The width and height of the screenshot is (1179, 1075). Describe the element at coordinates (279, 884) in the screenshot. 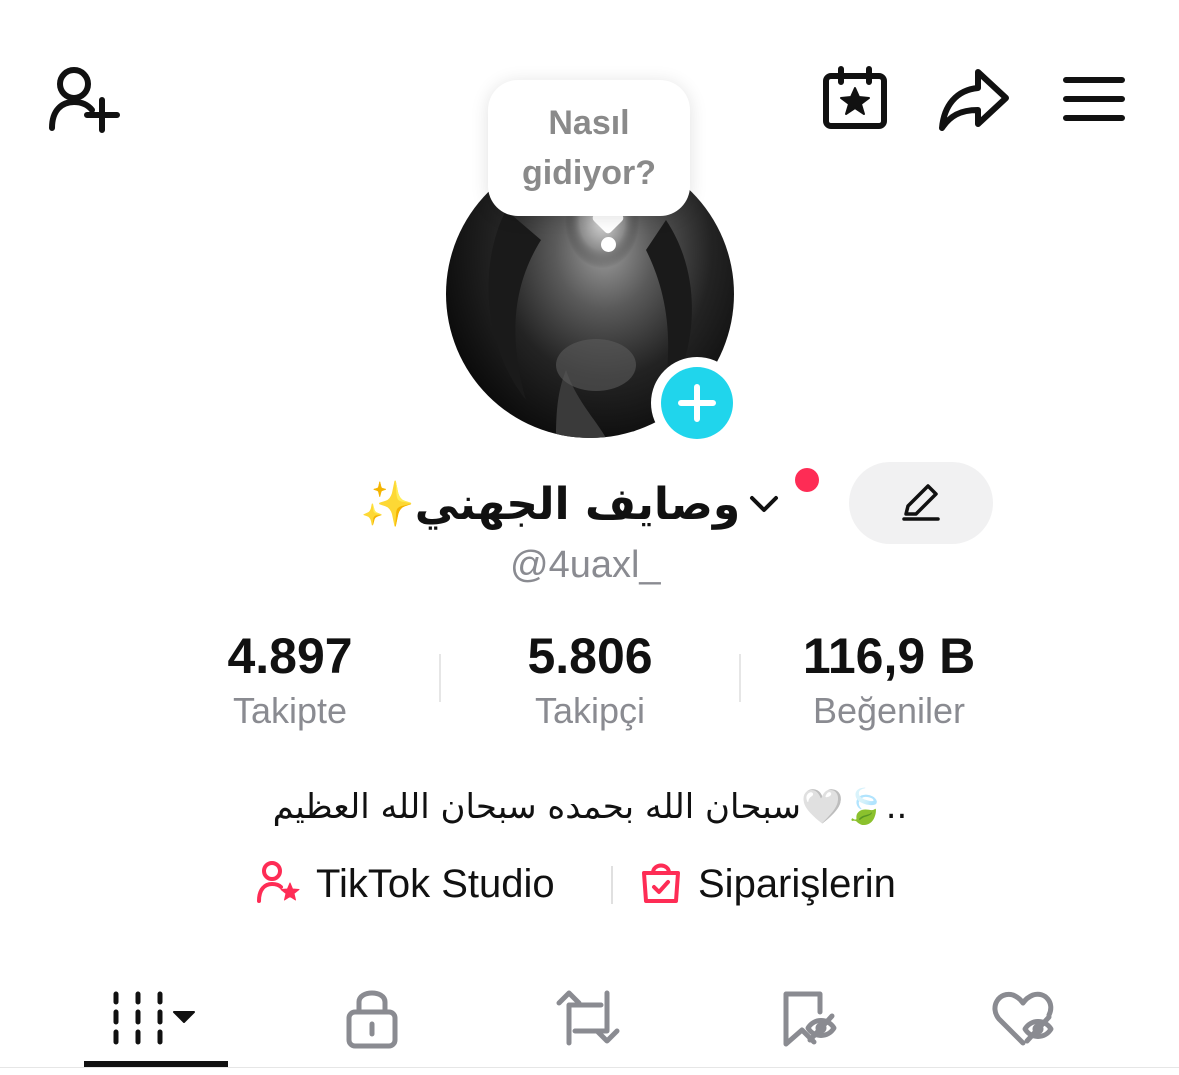

I see `user-star-icon` at that location.